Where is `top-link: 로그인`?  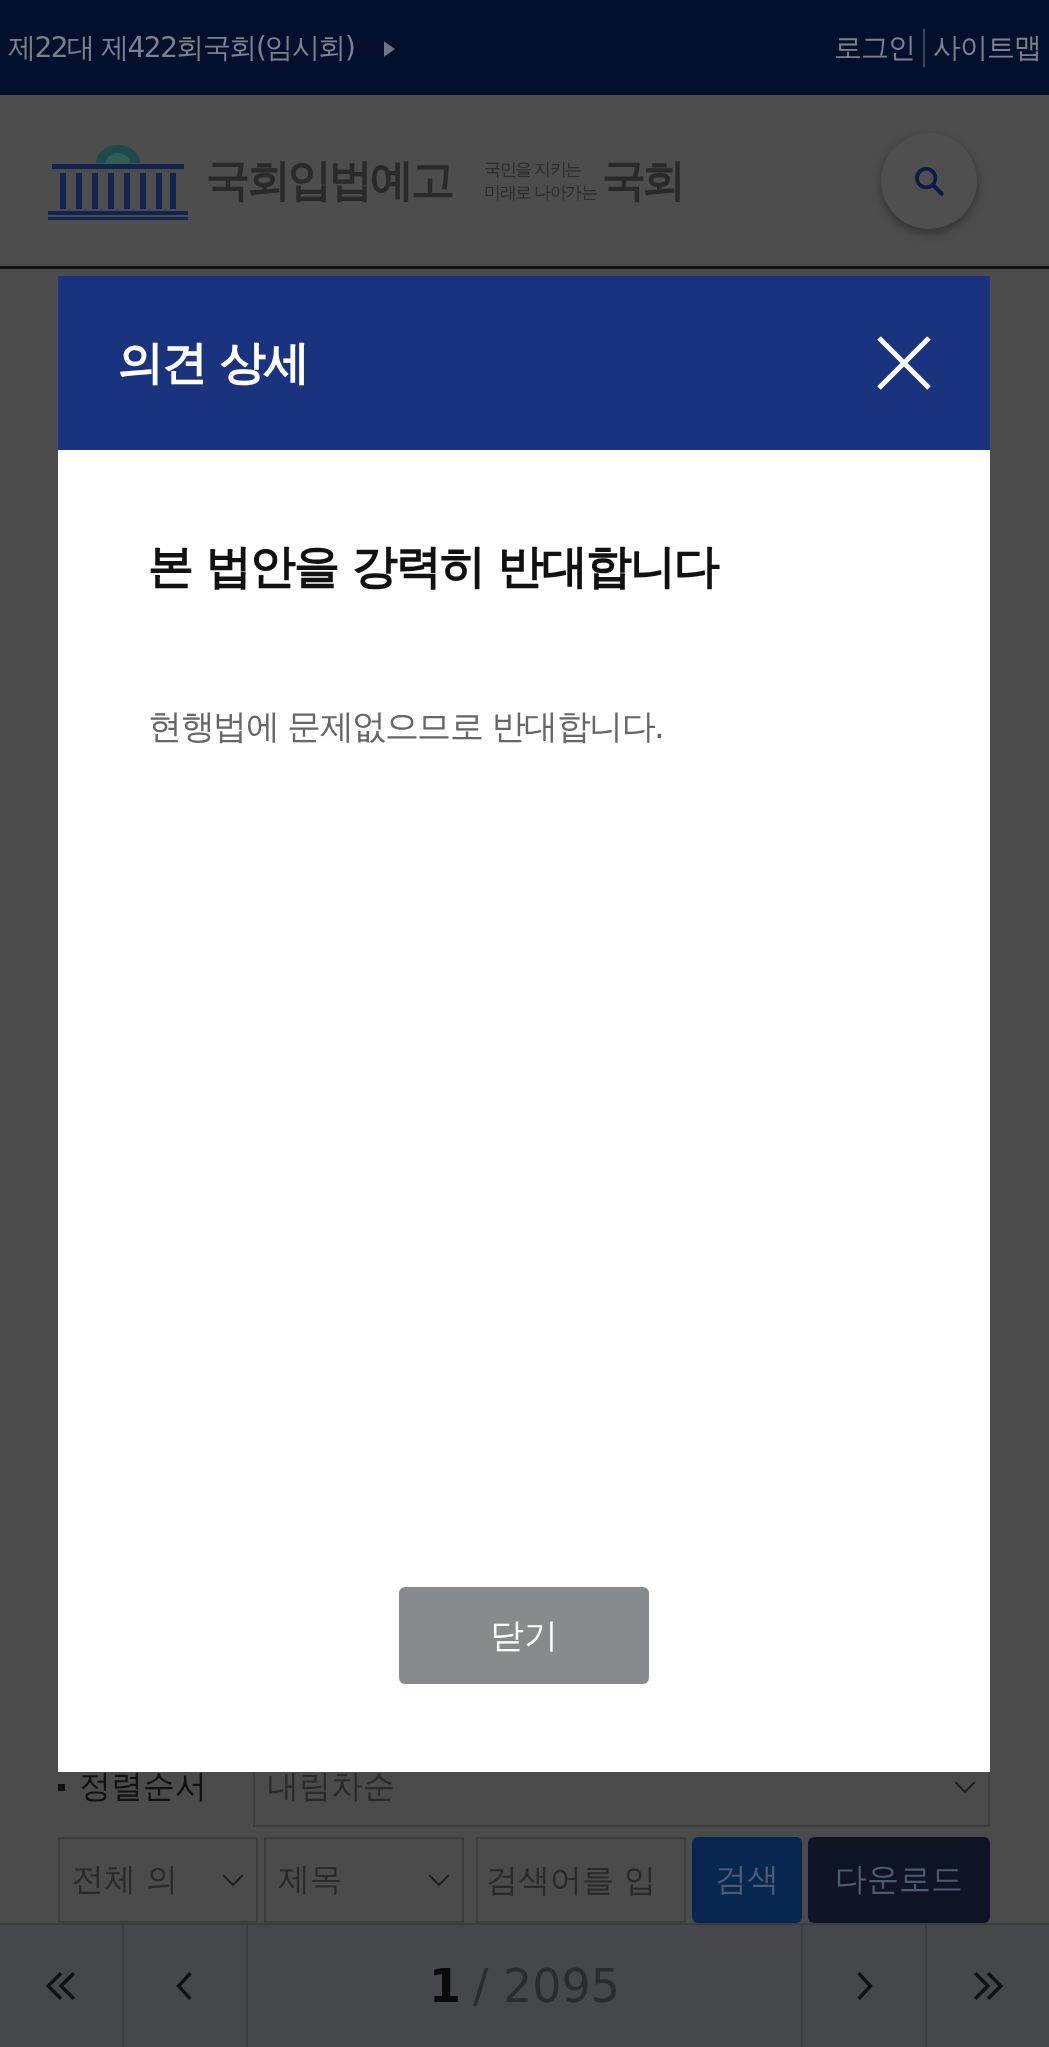 top-link: 로그인 is located at coordinates (874, 47).